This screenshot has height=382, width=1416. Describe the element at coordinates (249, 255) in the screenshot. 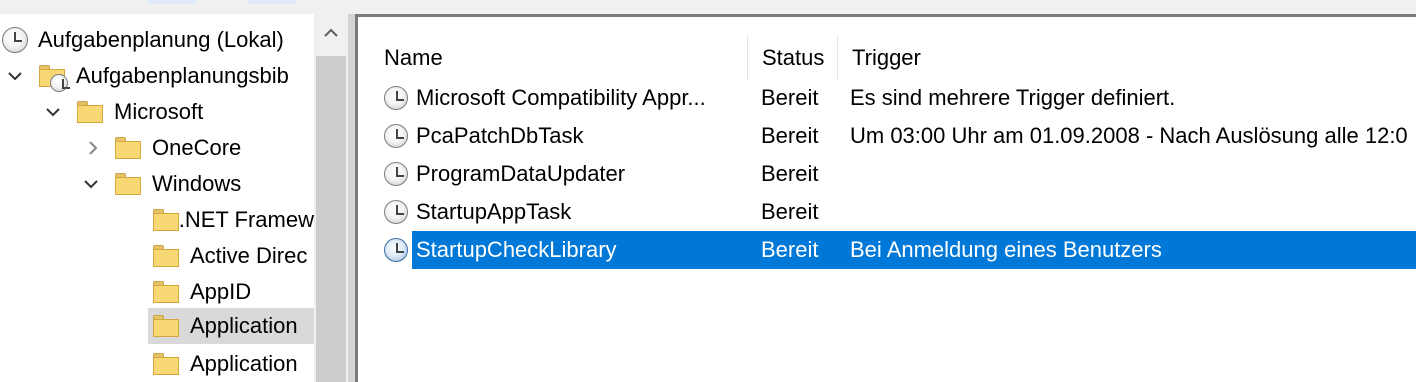

I see `tree-item-label: Active Direc` at that location.